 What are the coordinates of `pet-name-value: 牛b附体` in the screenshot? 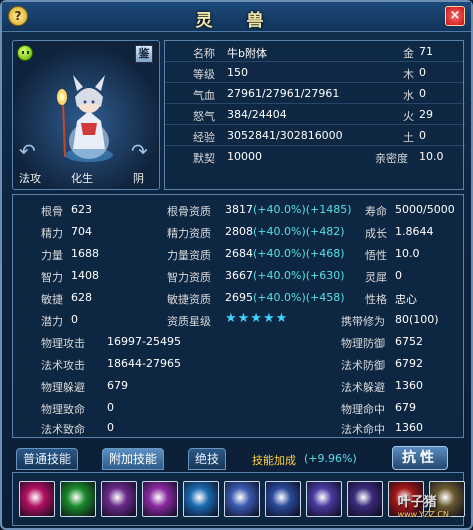 It's located at (247, 53).